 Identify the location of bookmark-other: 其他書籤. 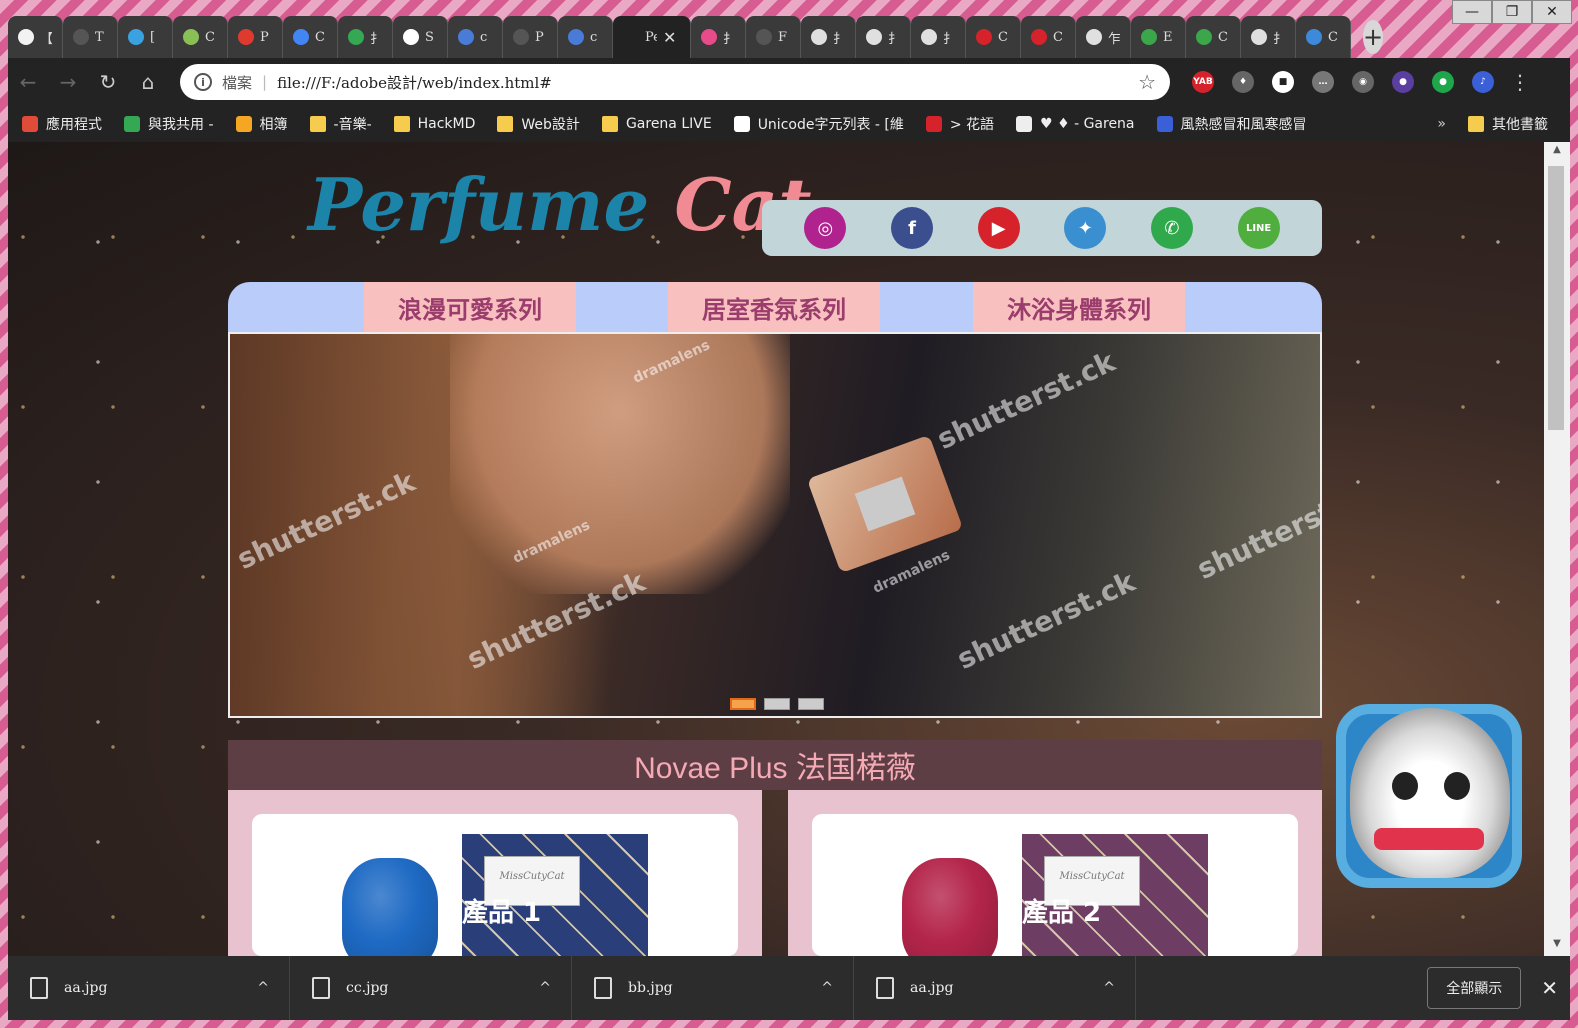
(1508, 124).